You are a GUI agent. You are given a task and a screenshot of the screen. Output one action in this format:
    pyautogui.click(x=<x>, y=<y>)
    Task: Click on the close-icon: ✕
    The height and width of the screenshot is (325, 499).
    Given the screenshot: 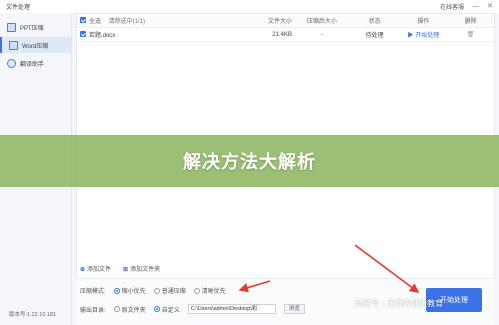 What is the action you would take?
    pyautogui.click(x=490, y=6)
    